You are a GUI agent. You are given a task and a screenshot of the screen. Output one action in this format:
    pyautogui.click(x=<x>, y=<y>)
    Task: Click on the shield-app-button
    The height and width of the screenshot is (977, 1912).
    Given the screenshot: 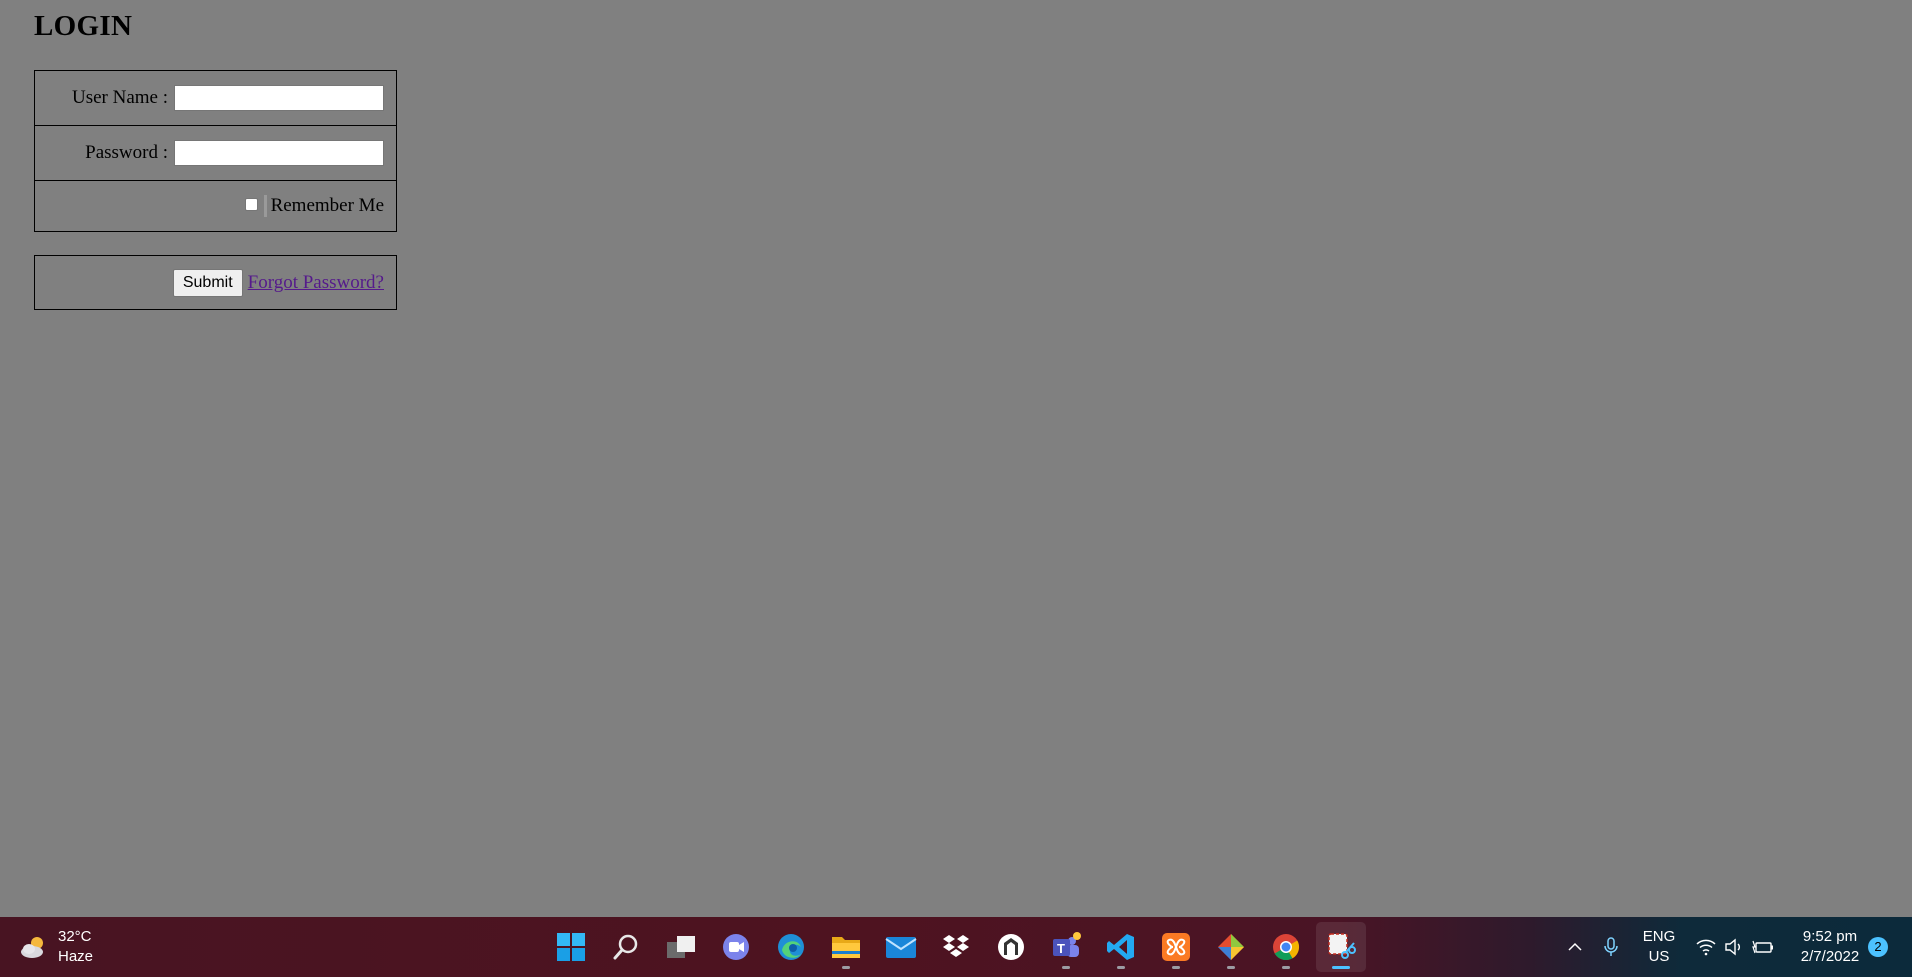 What is the action you would take?
    pyautogui.click(x=1011, y=947)
    